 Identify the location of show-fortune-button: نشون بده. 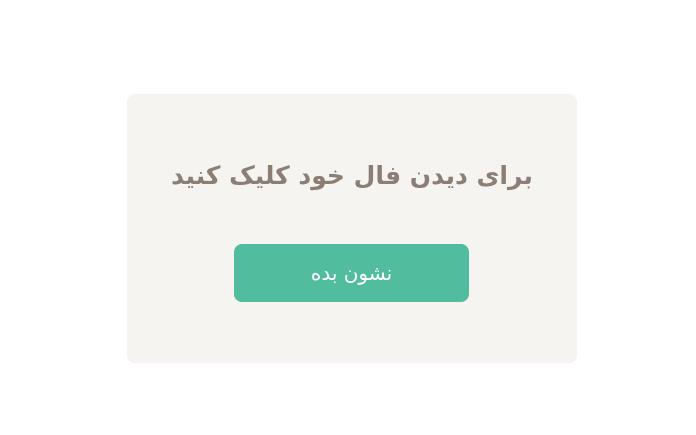
(351, 273).